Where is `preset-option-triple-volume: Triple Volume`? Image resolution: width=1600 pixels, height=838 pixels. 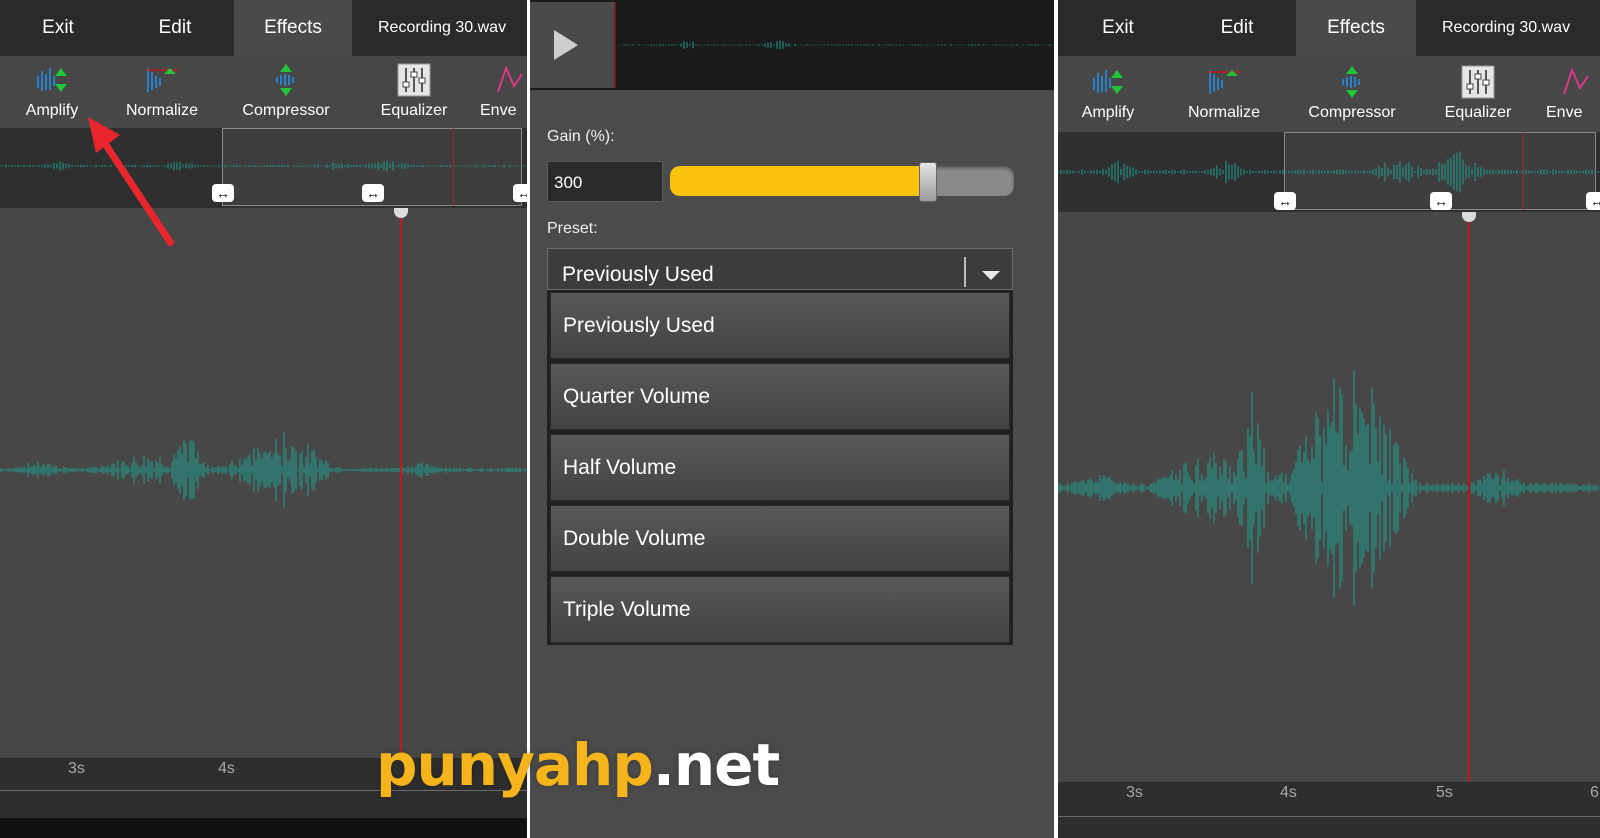
preset-option-triple-volume: Triple Volume is located at coordinates (780, 609).